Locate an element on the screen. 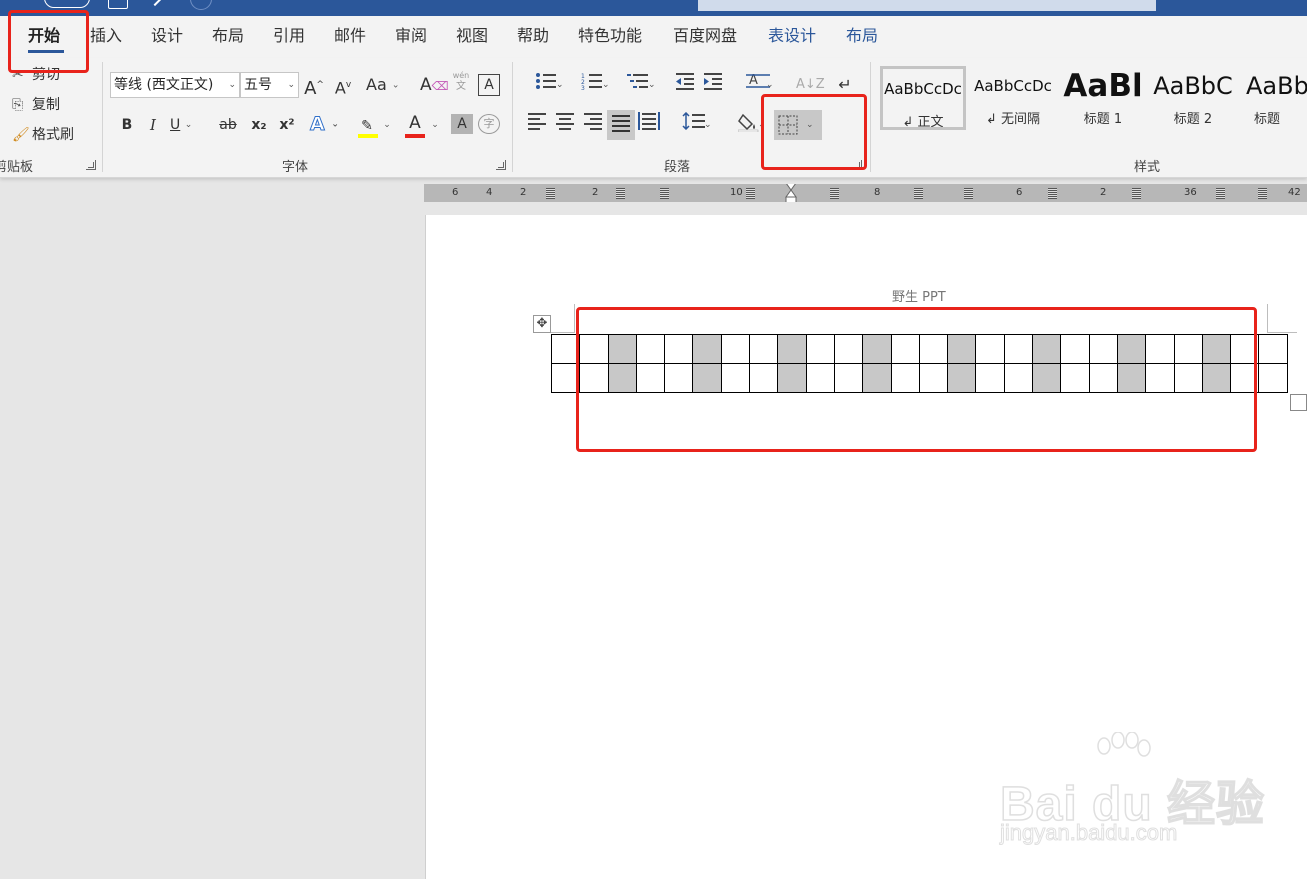 The image size is (1307, 879). tab-references: 引用 is located at coordinates (289, 36).